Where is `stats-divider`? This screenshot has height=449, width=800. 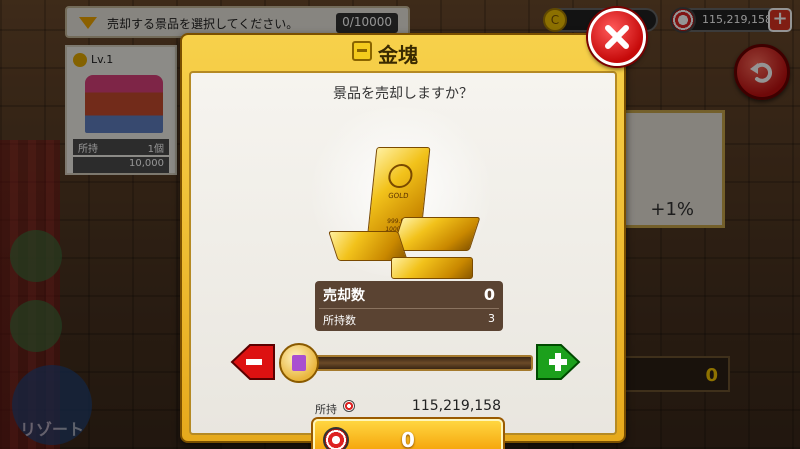 stats-divider is located at coordinates (409, 308).